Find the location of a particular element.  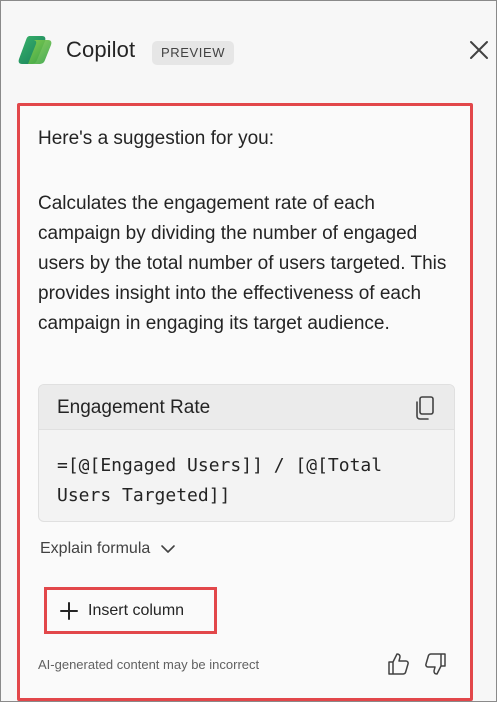

copy-icon is located at coordinates (425, 408).